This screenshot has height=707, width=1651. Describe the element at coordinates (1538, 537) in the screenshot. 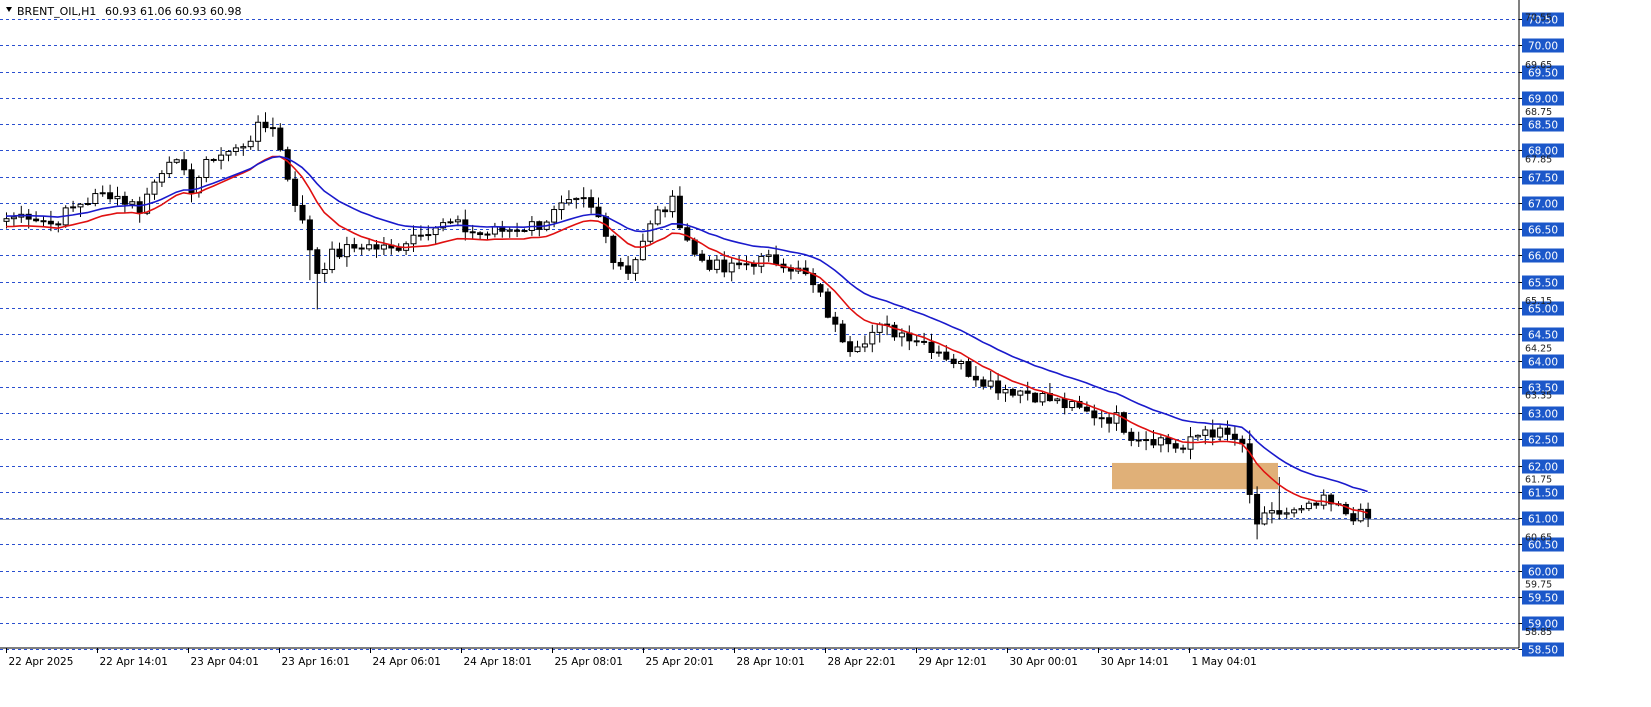

I see `price-tick-label: 60.65` at that location.